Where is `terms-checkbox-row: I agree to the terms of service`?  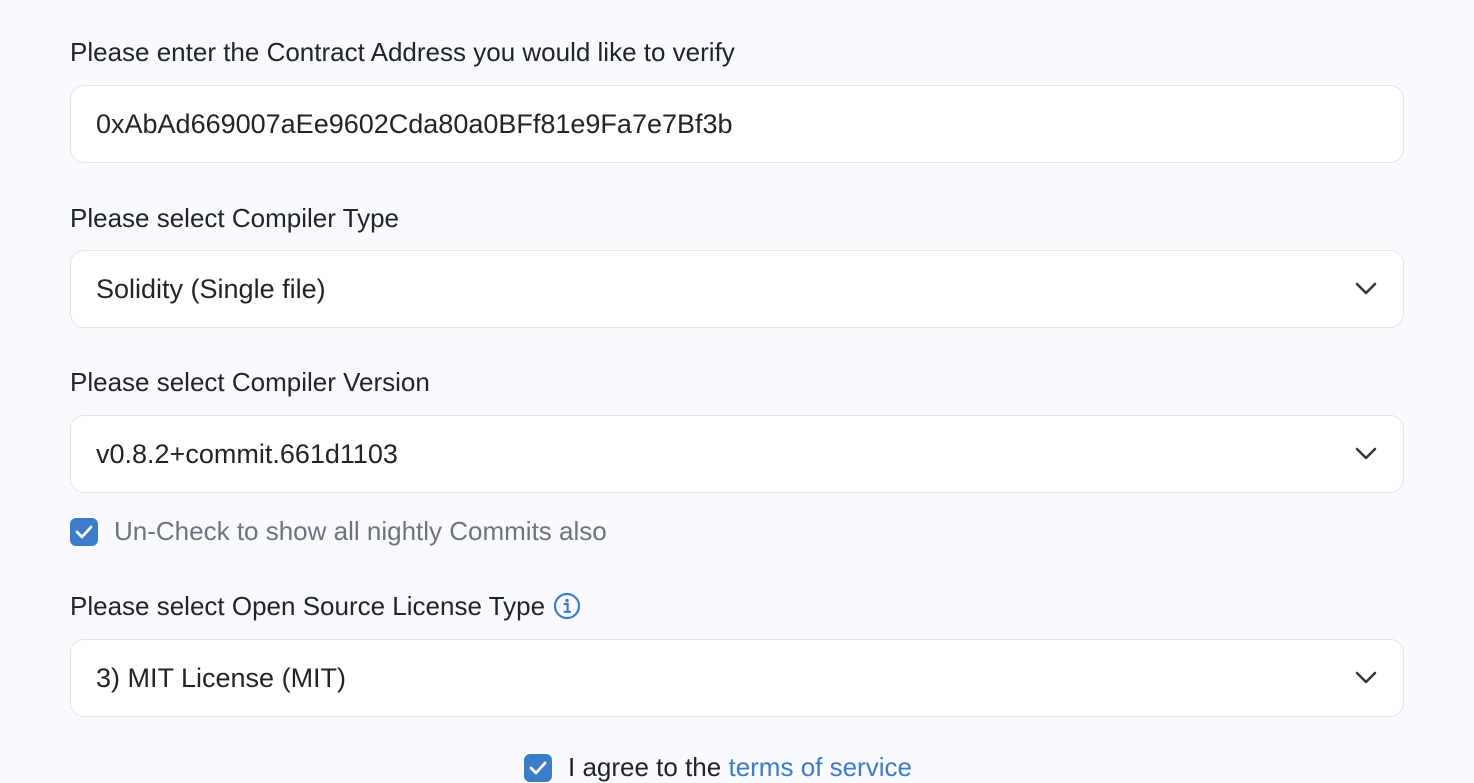 terms-checkbox-row: I agree to the terms of service is located at coordinates (718, 767).